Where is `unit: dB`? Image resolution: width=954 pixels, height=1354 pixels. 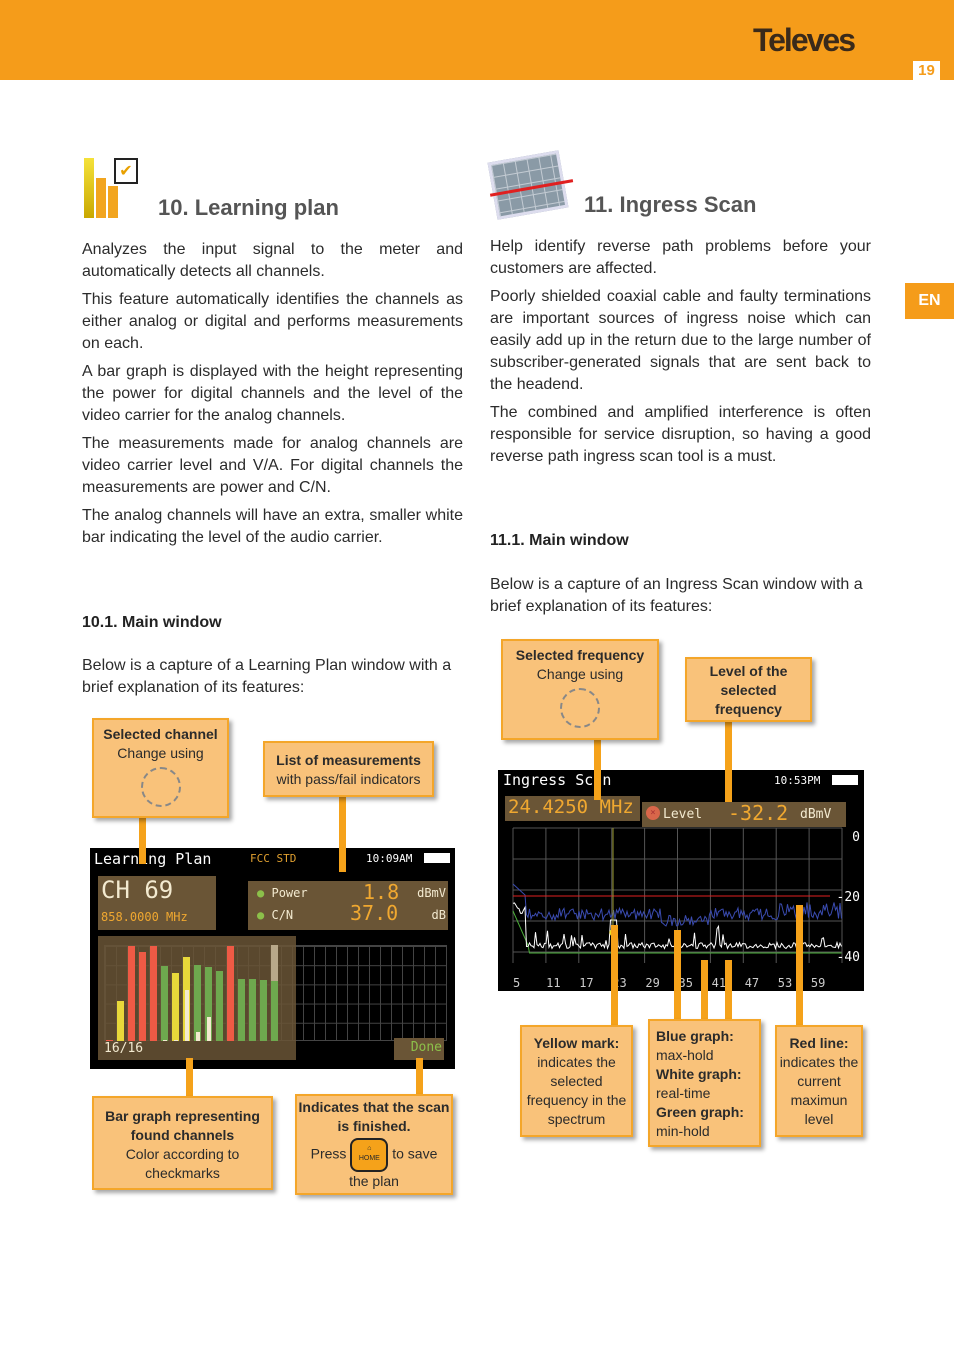
unit: dB is located at coordinates (438, 915).